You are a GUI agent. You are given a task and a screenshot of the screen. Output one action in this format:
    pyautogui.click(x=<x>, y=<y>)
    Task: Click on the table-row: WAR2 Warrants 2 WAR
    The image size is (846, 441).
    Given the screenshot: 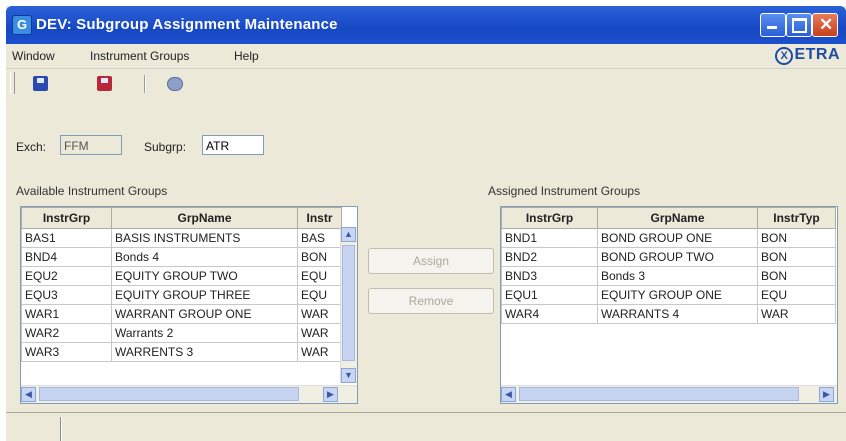 What is the action you would take?
    pyautogui.click(x=181, y=333)
    